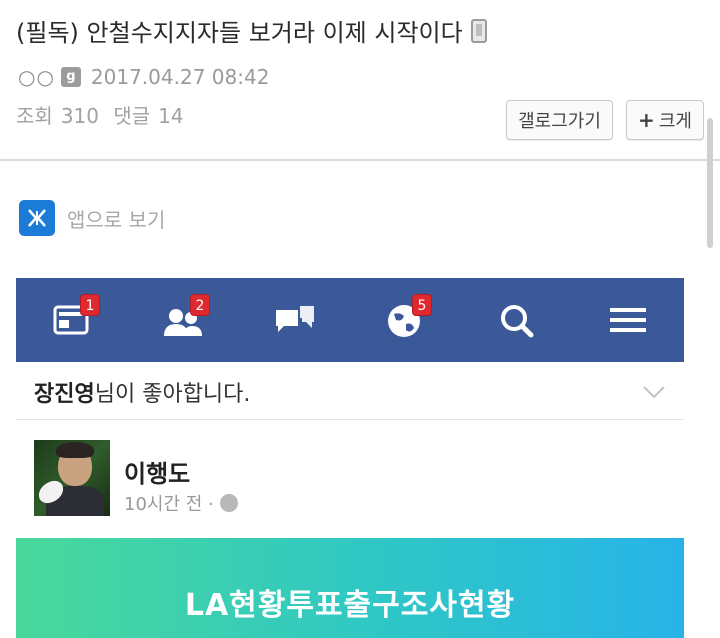 The width and height of the screenshot is (720, 638). What do you see at coordinates (675, 121) in the screenshot?
I see `enlarge-button-label: 크게` at bounding box center [675, 121].